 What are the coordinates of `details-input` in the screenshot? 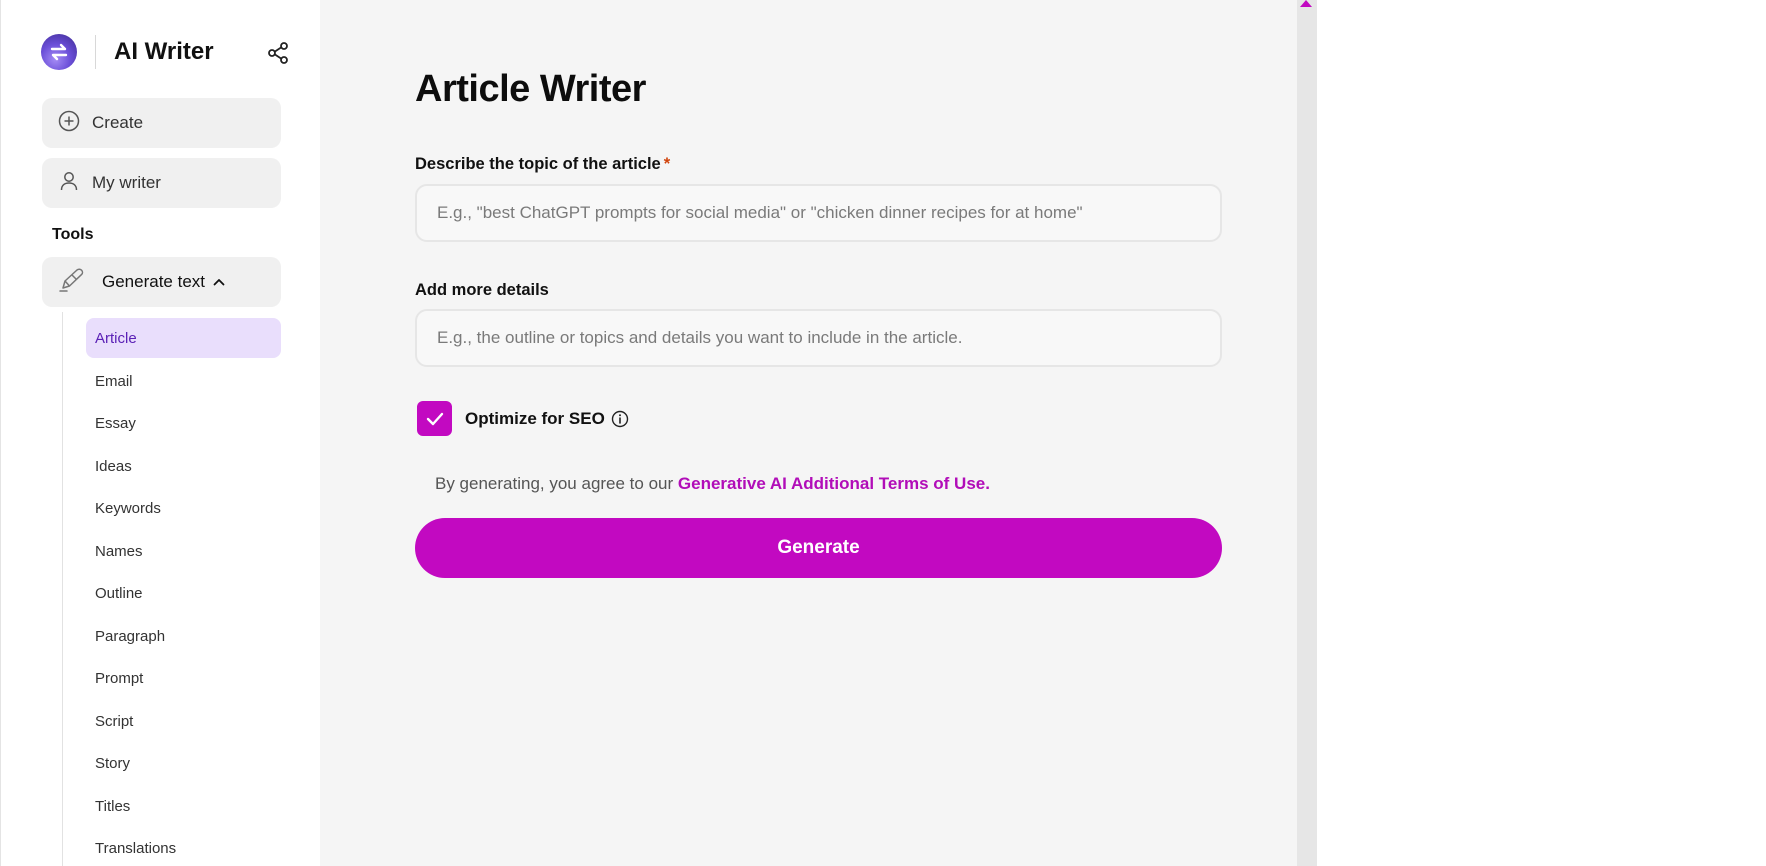 It's located at (818, 338).